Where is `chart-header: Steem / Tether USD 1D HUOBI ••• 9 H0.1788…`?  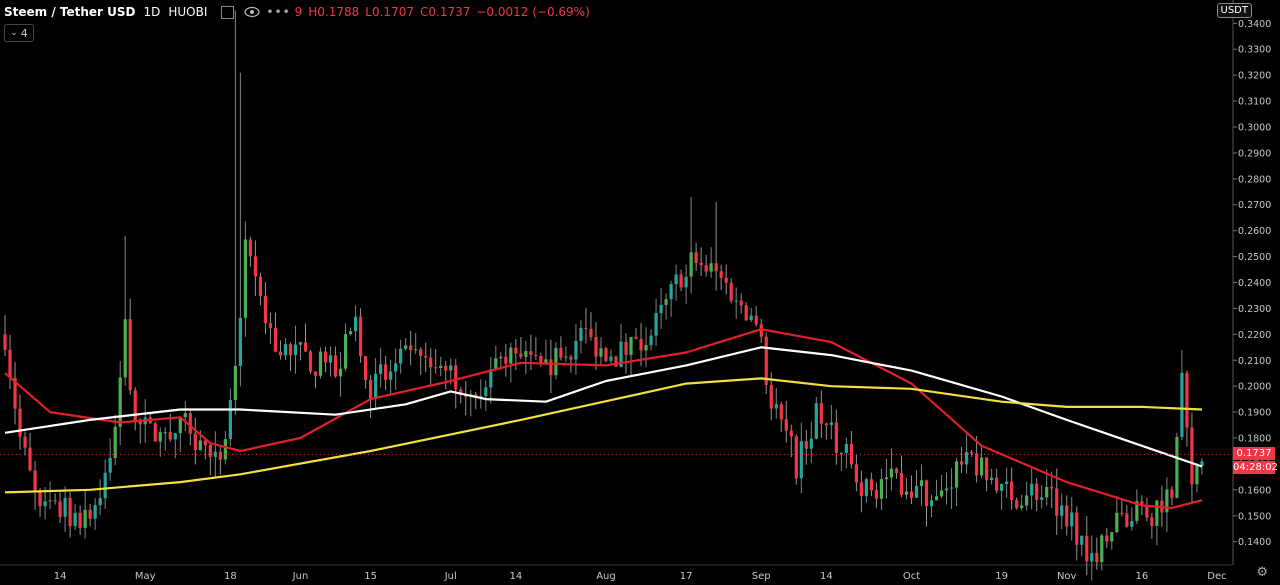 chart-header: Steem / Tether USD 1D HUOBI ••• 9 H0.1788… is located at coordinates (298, 12).